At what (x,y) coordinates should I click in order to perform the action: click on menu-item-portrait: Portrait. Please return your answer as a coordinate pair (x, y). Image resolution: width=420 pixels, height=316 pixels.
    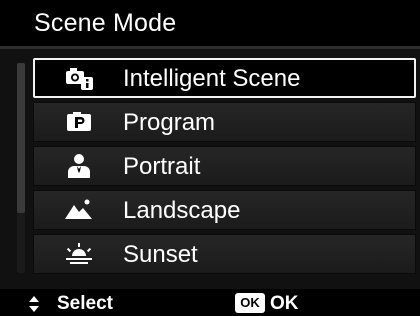
    Looking at the image, I should click on (224, 166).